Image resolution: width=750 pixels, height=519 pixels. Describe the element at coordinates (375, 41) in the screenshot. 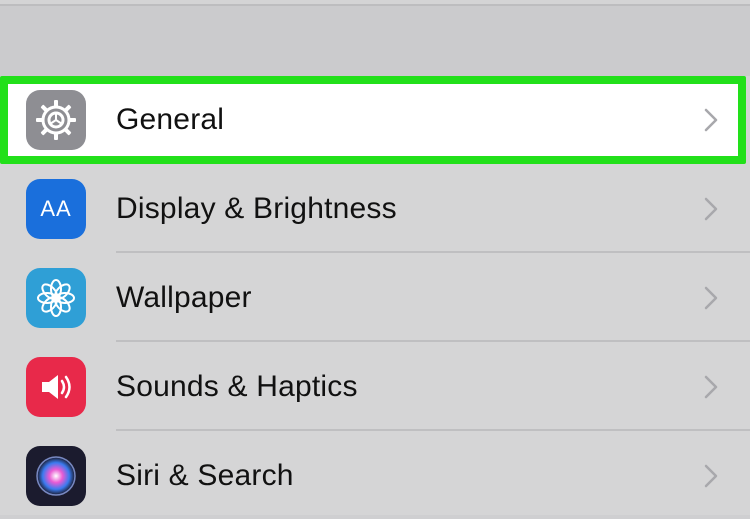

I see `group-spacer` at that location.